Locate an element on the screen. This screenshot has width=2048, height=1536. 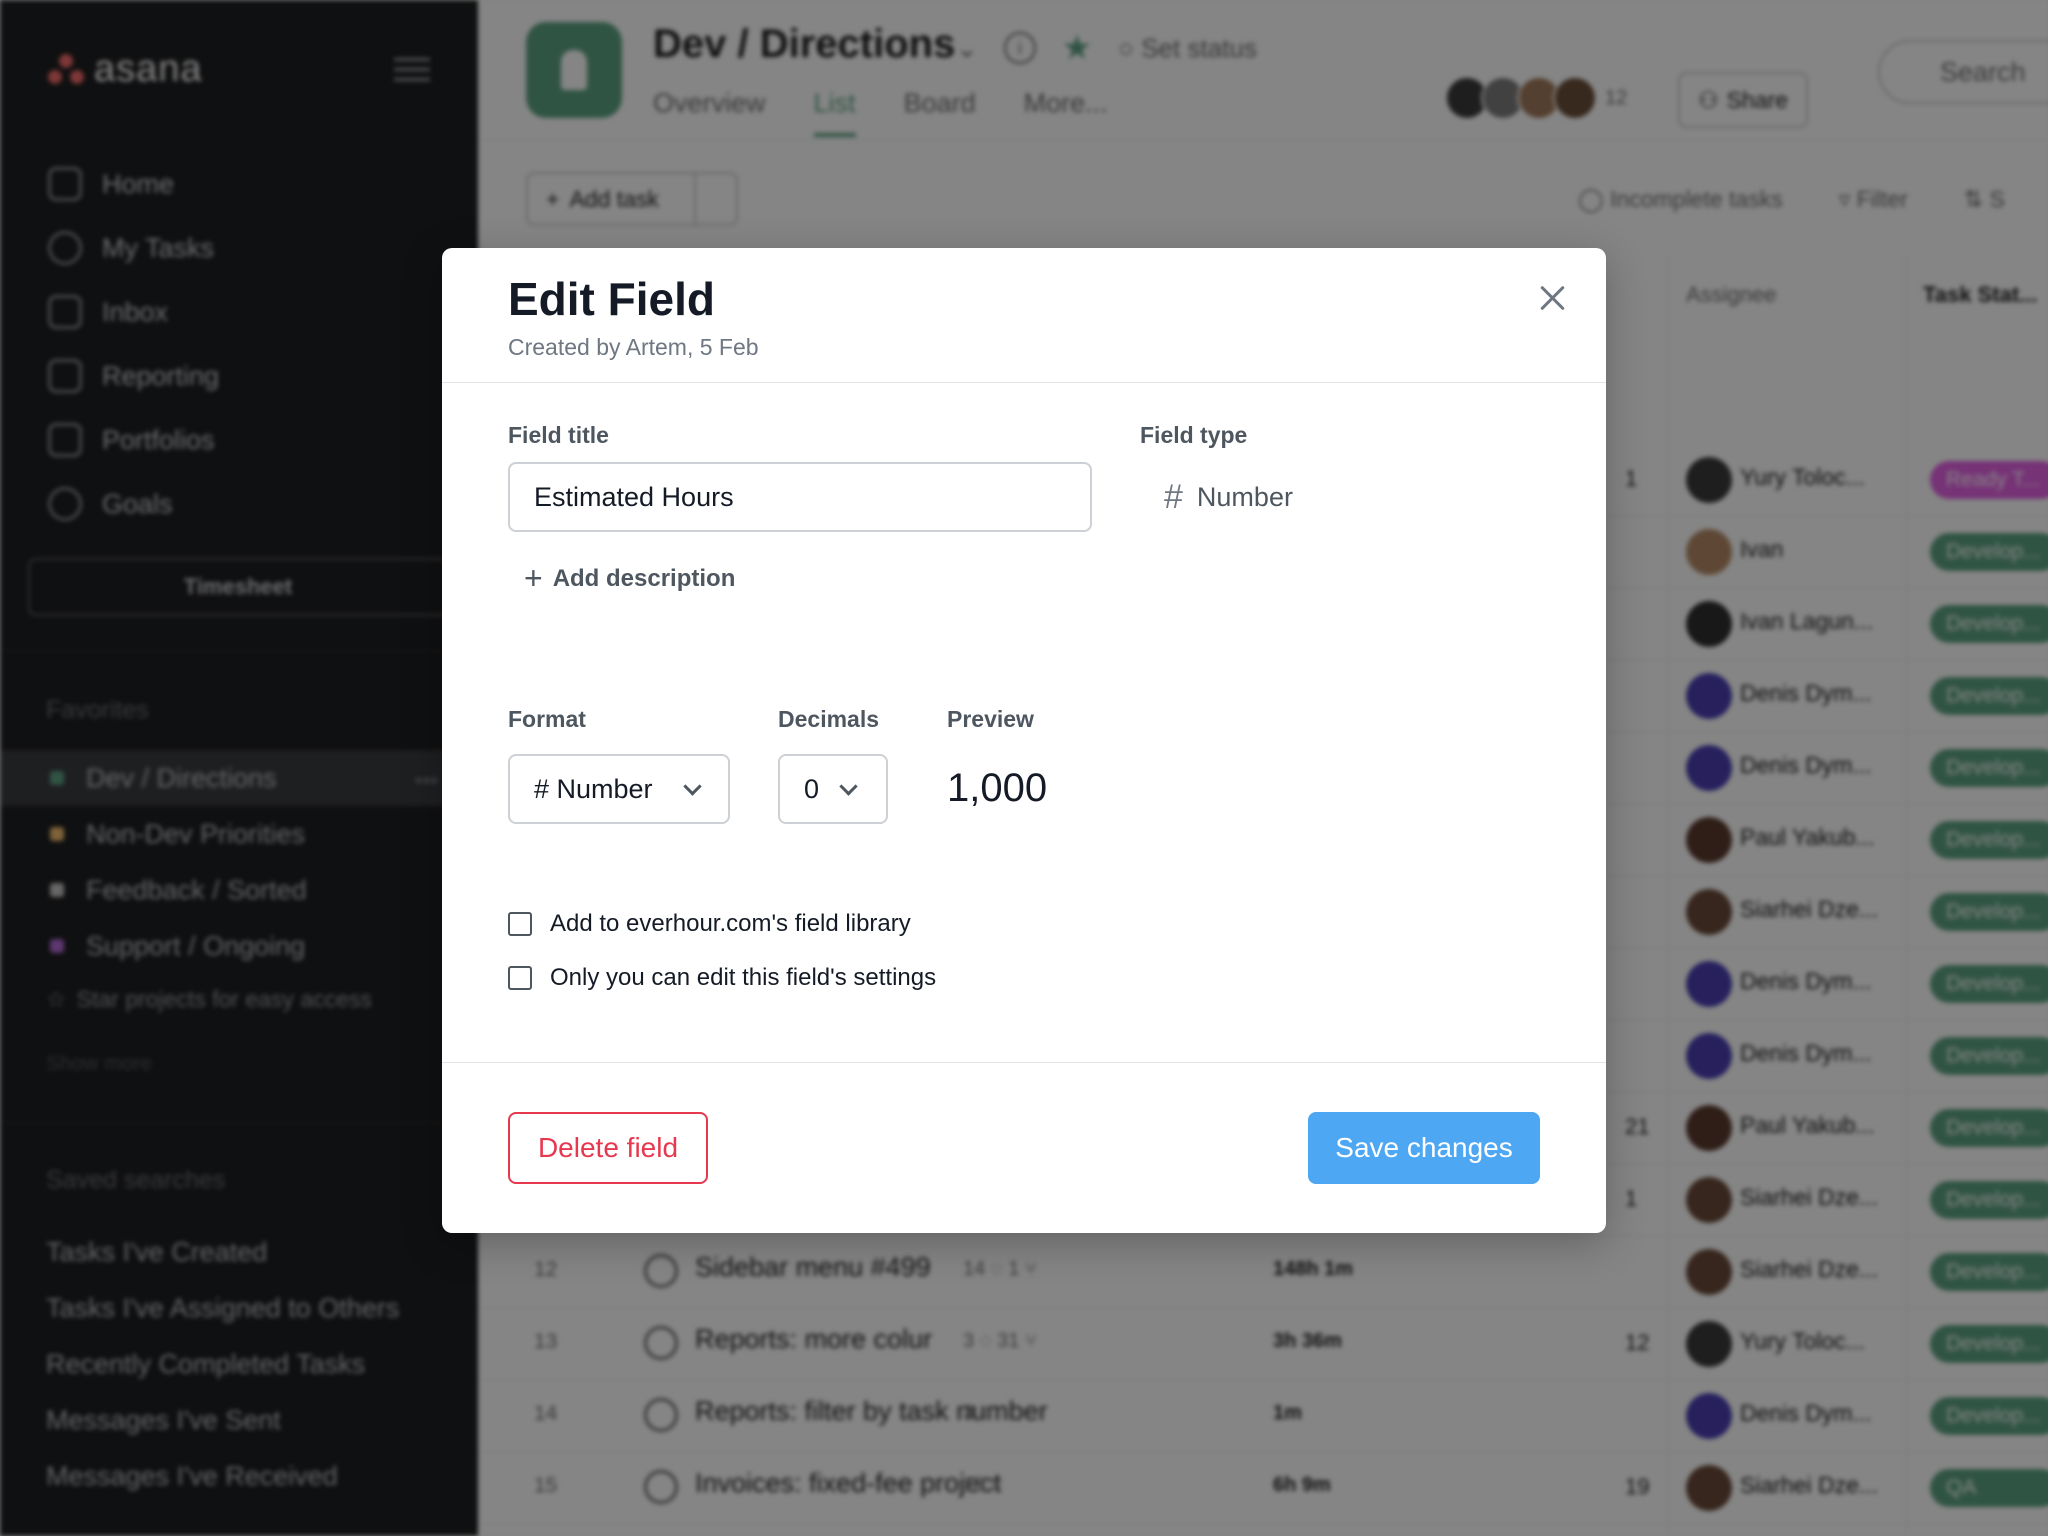
field-type-text: Number is located at coordinates (1244, 497).